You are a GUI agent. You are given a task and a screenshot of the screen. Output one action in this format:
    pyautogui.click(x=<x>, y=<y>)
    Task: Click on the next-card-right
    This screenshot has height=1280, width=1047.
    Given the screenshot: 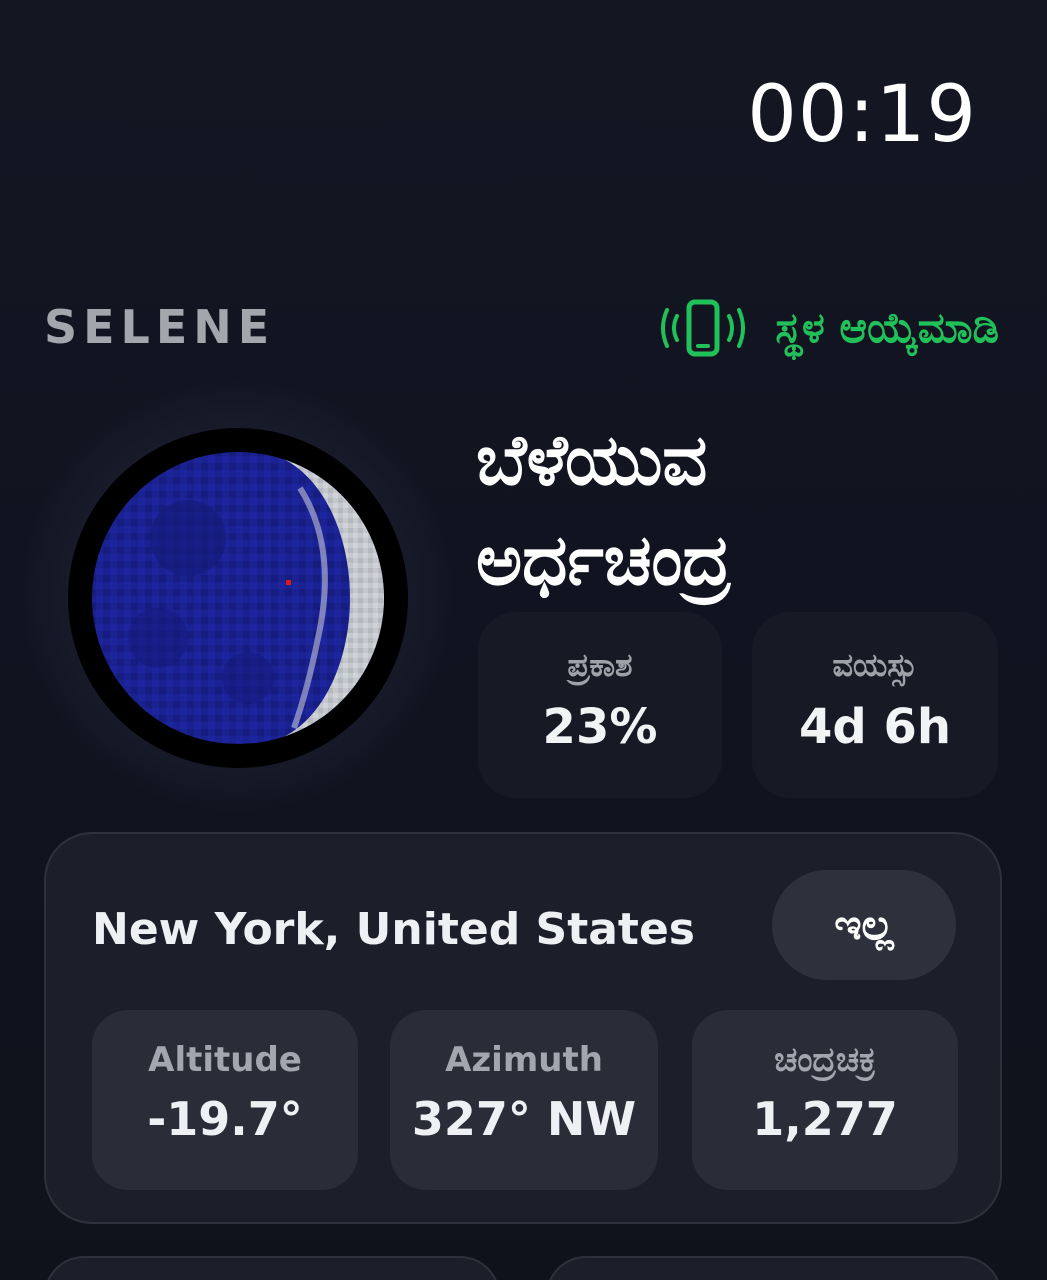 What is the action you would take?
    pyautogui.click(x=774, y=1268)
    